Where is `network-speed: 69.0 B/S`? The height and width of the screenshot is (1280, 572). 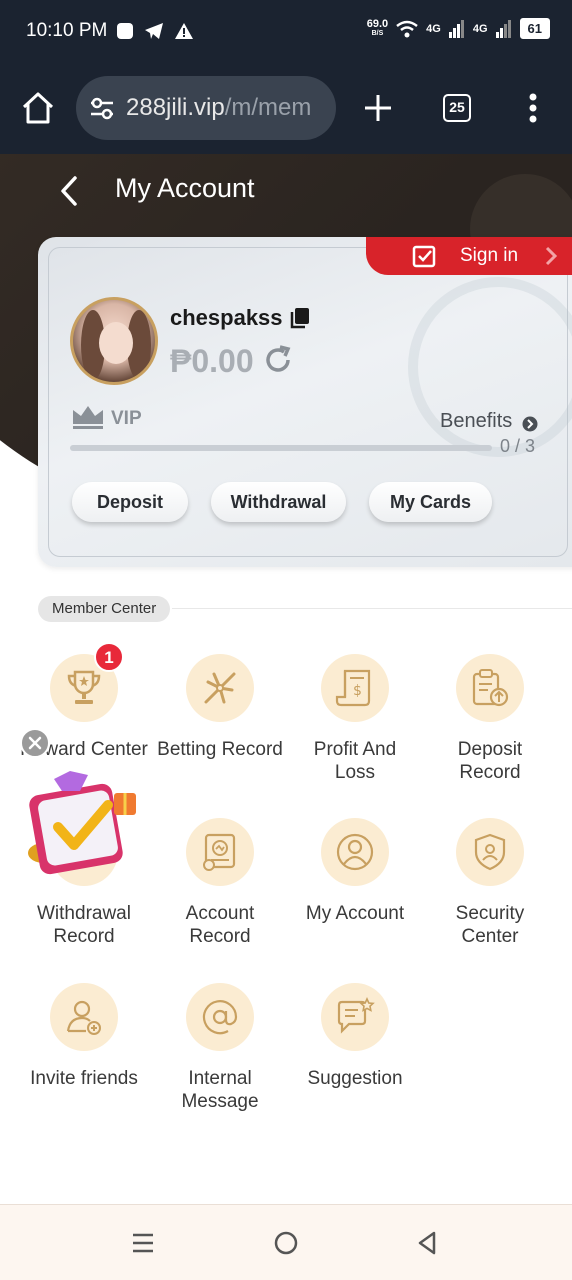 network-speed: 69.0 B/S is located at coordinates (377, 28).